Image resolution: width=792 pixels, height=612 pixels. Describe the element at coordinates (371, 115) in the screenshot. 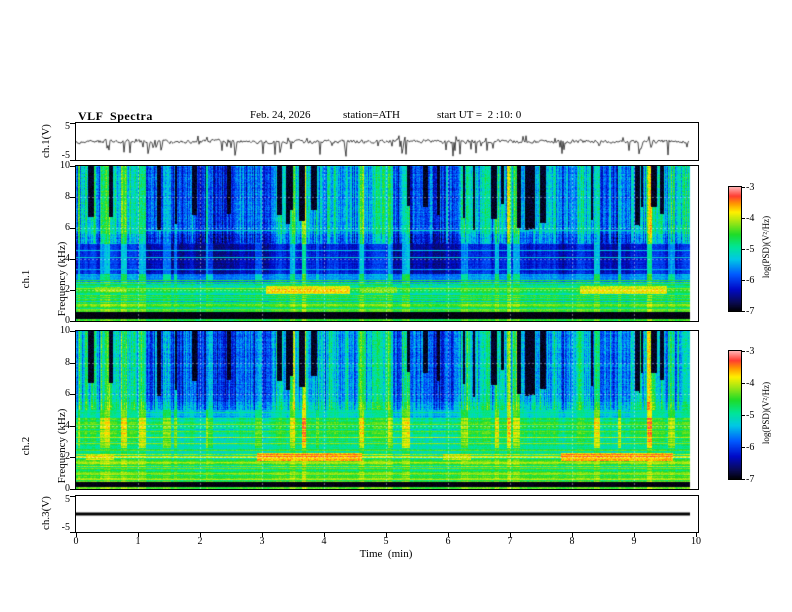

I see `station-label: station=ATH` at that location.